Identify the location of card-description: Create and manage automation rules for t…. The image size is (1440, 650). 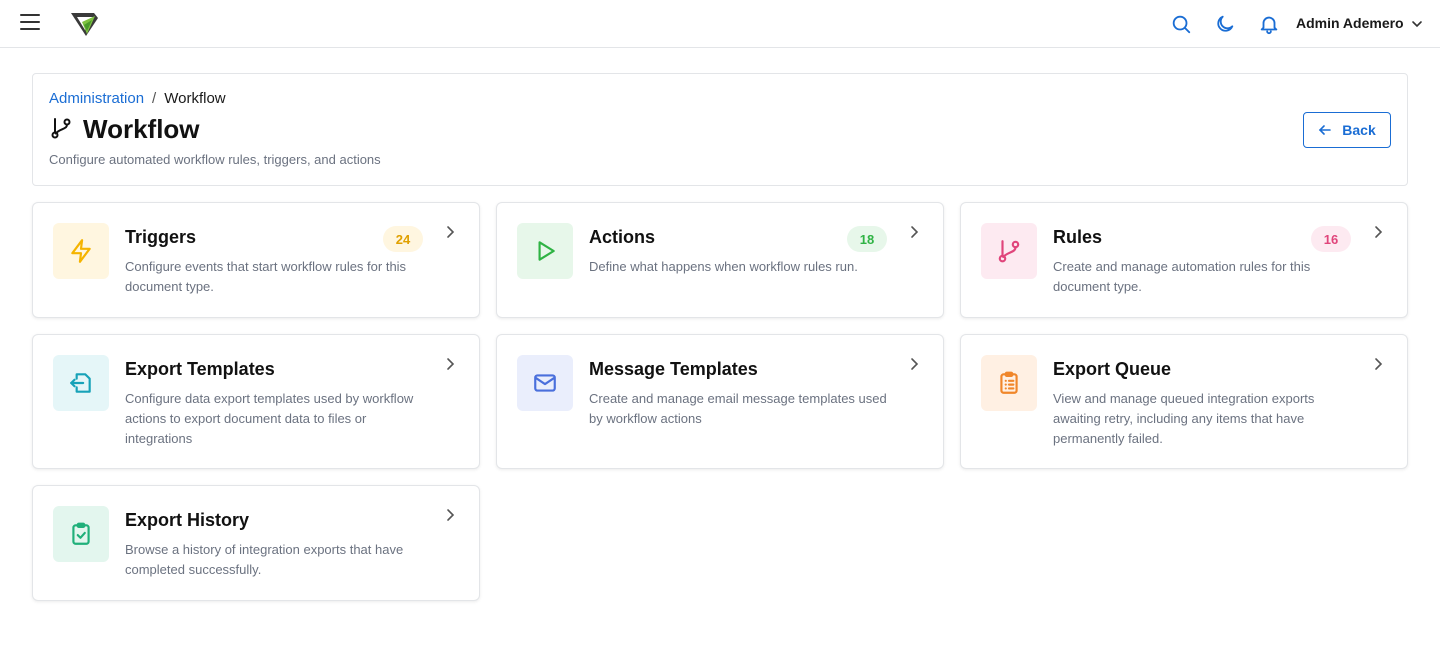
(1182, 276).